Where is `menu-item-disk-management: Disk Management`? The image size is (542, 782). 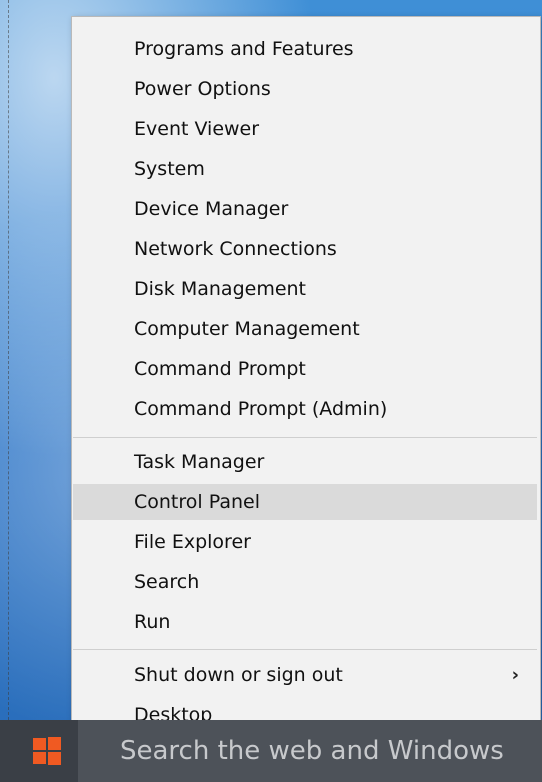
menu-item-disk-management: Disk Management is located at coordinates (305, 289).